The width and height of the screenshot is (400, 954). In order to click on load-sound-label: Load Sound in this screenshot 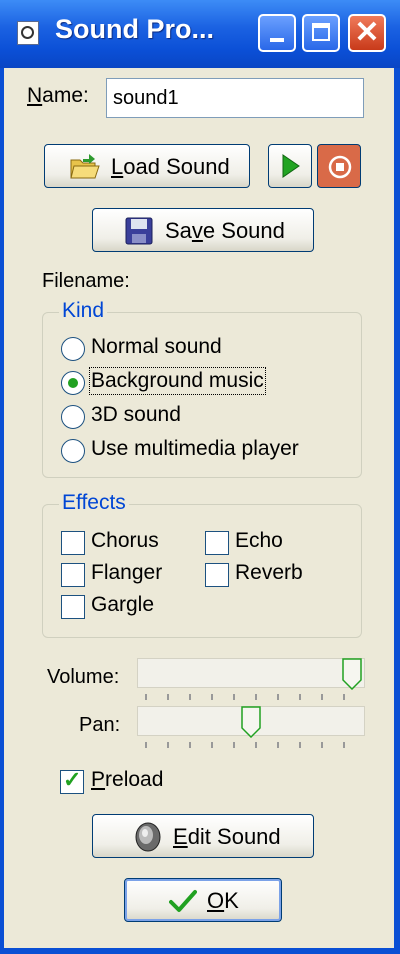, I will do `click(170, 166)`.